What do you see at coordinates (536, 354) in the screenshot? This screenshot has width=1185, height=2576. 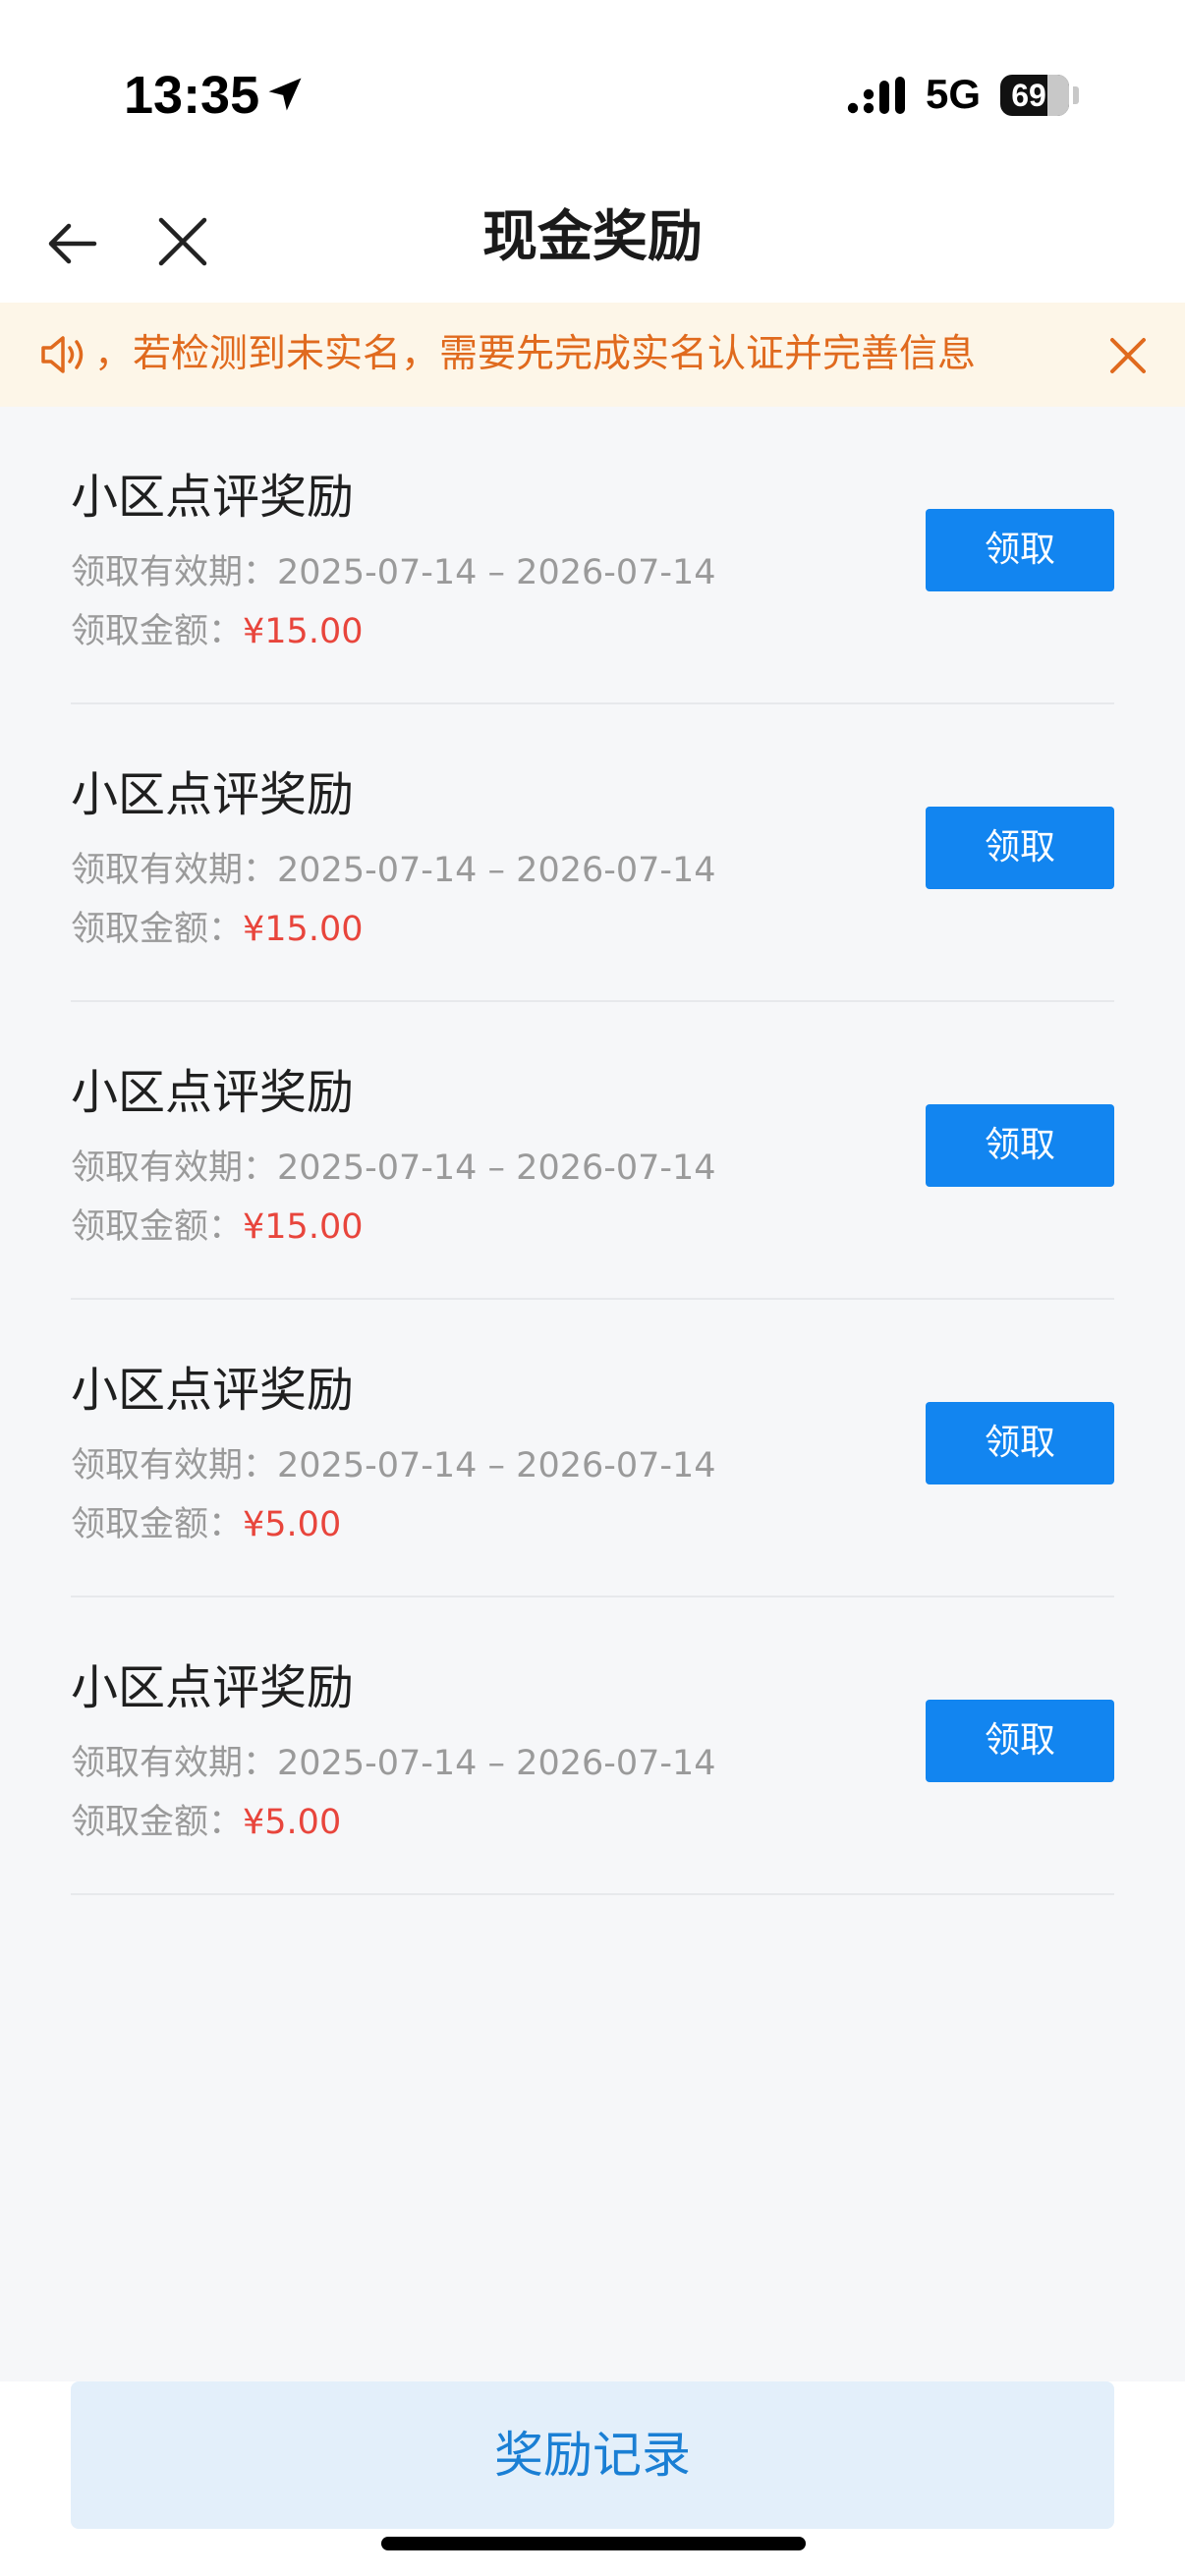 I see `notice-text: ，若检测到未实名，需要先完成实名认证并完善信息` at bounding box center [536, 354].